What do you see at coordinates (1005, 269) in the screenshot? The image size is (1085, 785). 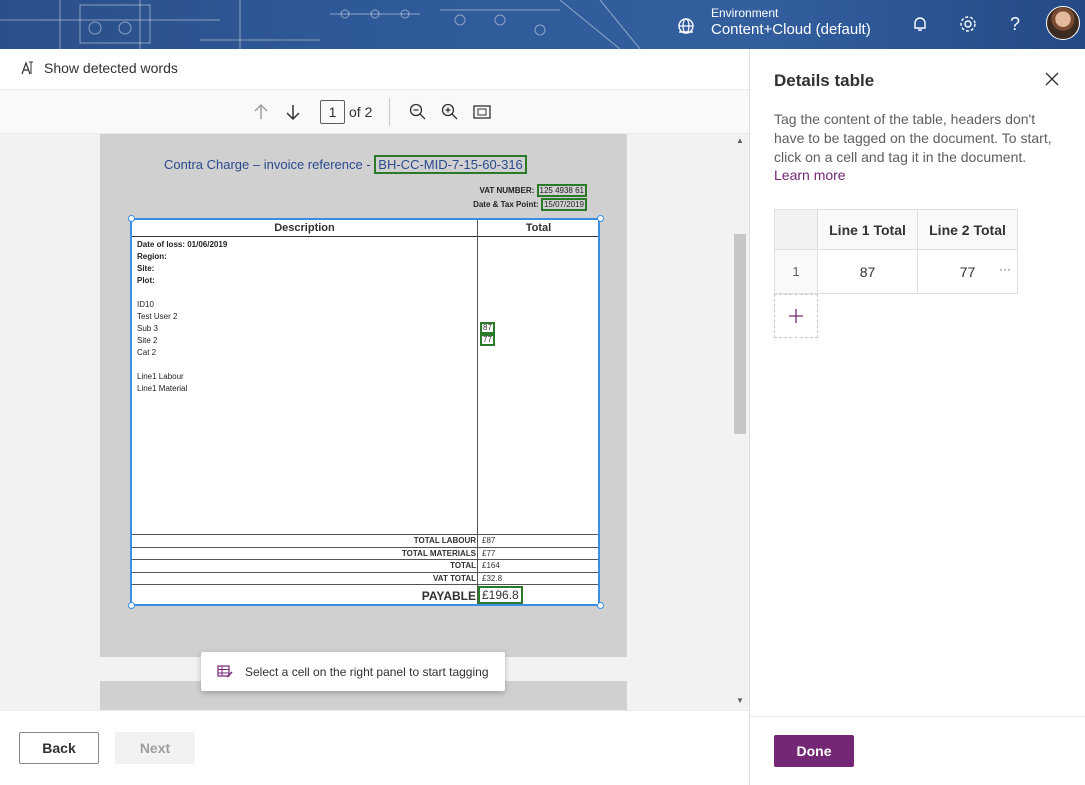 I see `more-options-icon: ···` at bounding box center [1005, 269].